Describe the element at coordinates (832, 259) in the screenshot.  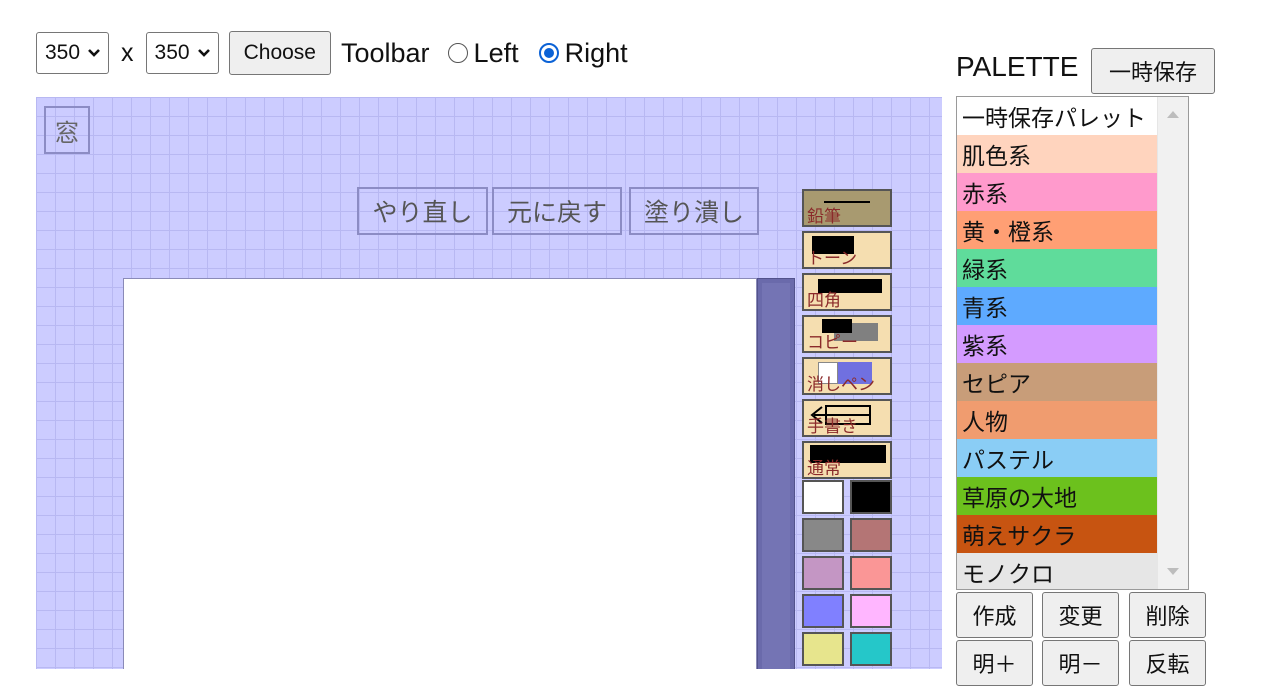
I see `tool-tone-label: トーン` at that location.